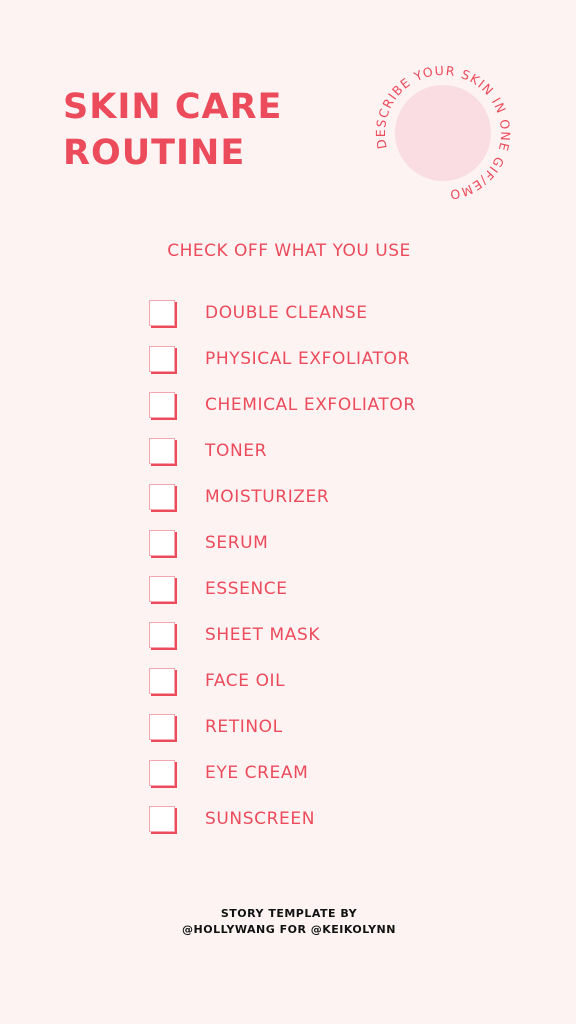 This screenshot has height=1024, width=576. What do you see at coordinates (289, 913) in the screenshot?
I see `credits-line-1: STORY TEMPLATE BY` at bounding box center [289, 913].